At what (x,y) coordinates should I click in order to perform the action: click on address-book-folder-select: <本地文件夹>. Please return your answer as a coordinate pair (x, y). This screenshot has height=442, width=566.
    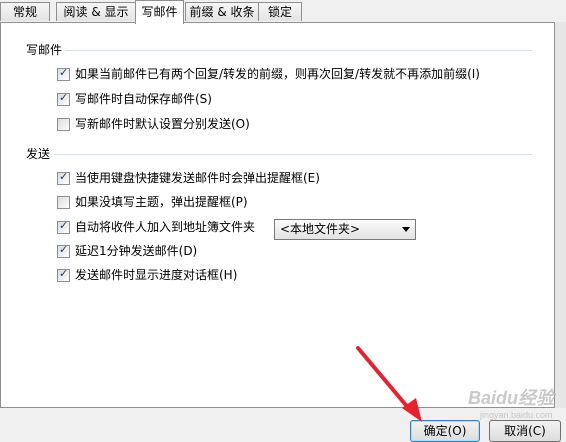
    Looking at the image, I should click on (345, 229).